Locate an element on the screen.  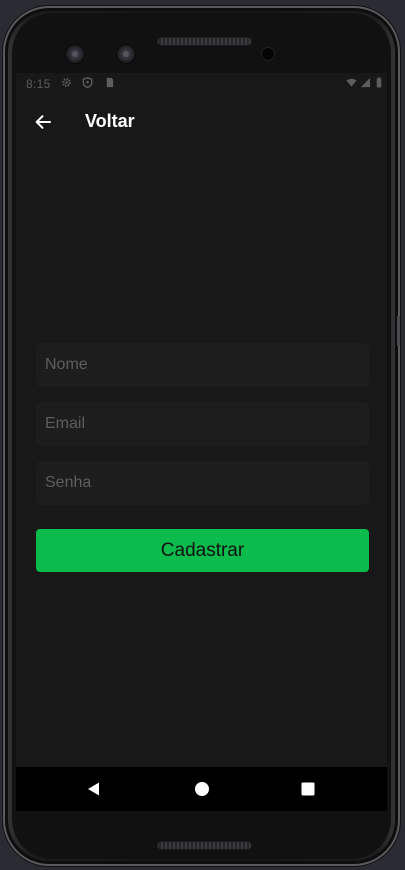
earpiece-speaker is located at coordinates (204, 41).